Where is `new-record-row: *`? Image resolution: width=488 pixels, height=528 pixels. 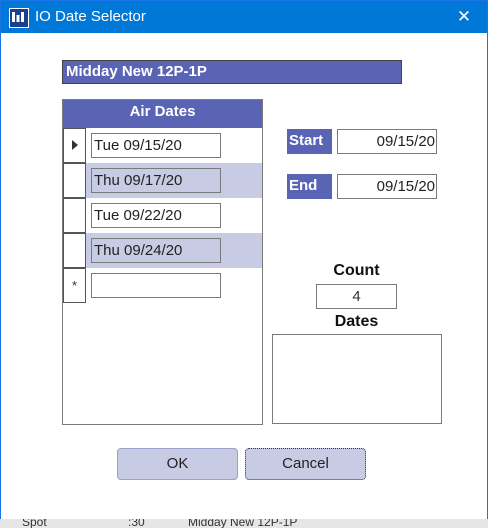 new-record-row: * is located at coordinates (162, 285).